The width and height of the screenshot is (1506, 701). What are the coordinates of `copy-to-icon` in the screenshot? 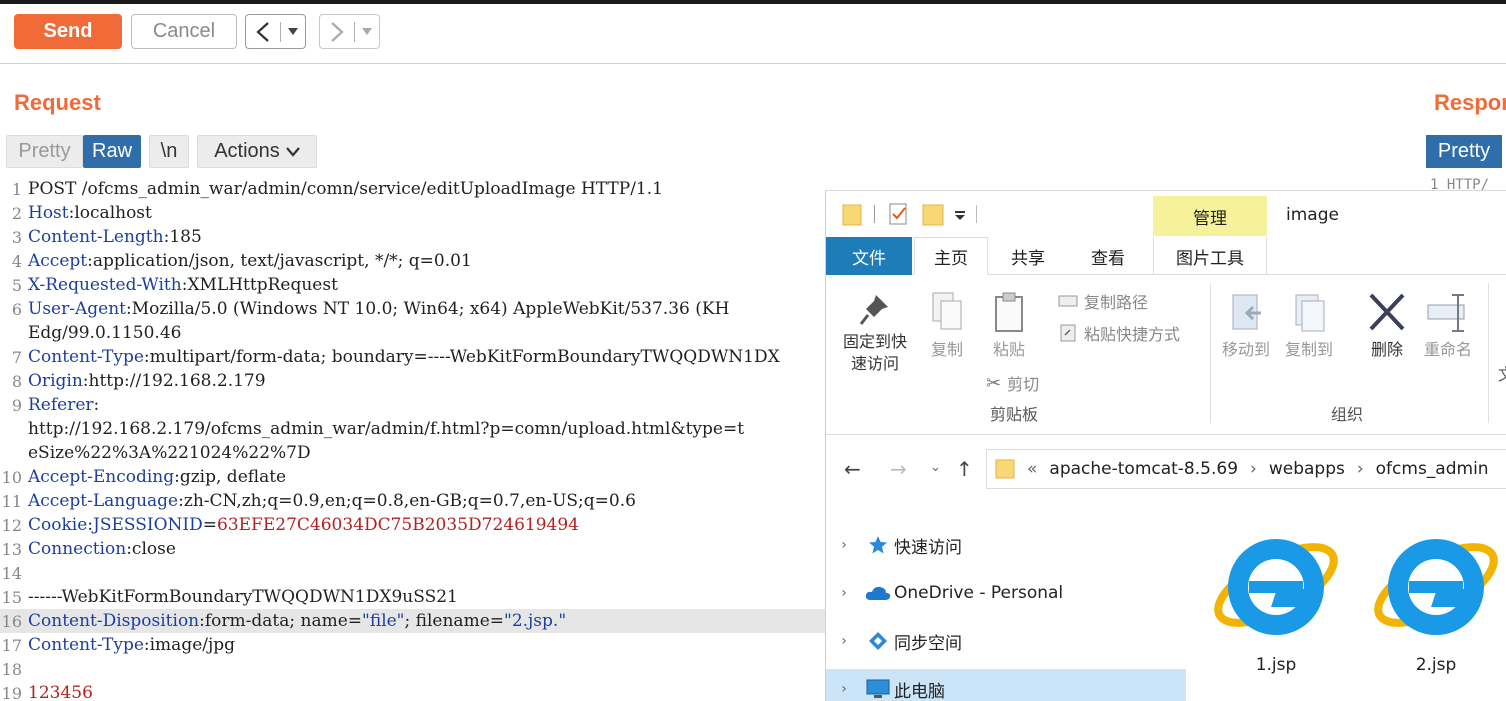 It's located at (1310, 313).